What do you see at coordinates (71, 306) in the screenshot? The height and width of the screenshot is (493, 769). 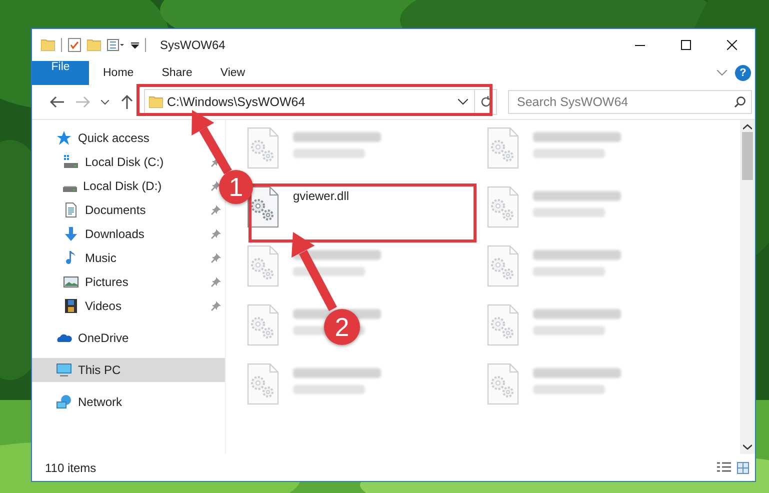 I see `film-icon` at bounding box center [71, 306].